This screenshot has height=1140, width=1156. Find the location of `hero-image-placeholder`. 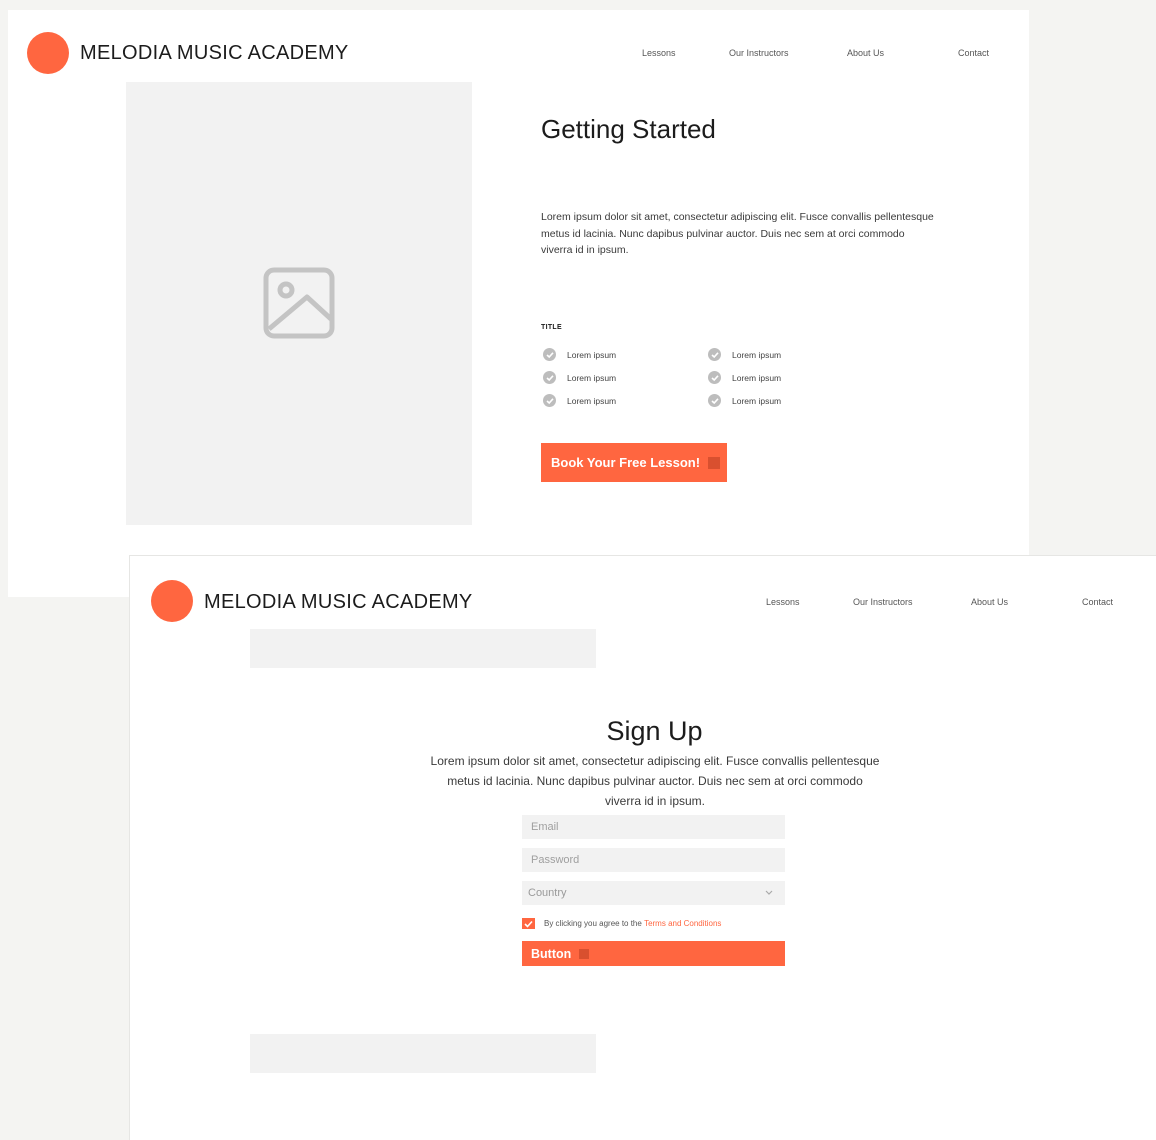

hero-image-placeholder is located at coordinates (299, 303).